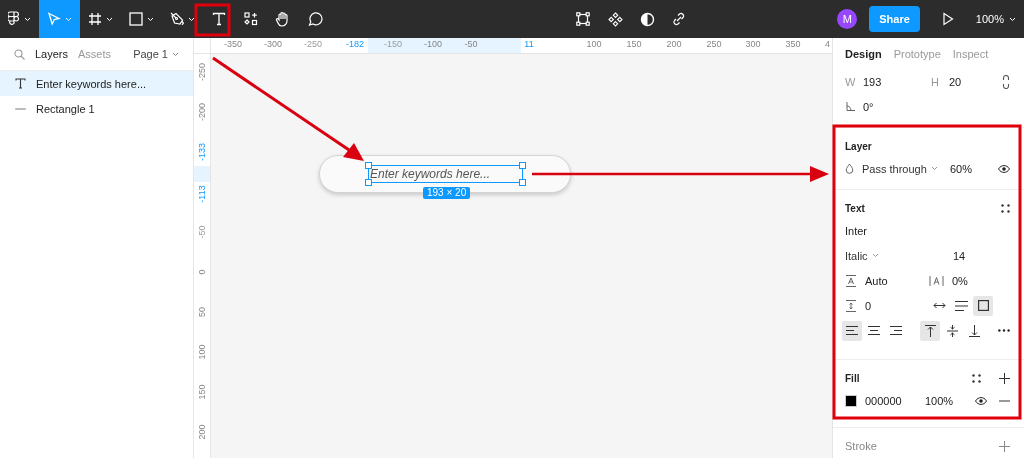 The height and width of the screenshot is (458, 1024). What do you see at coordinates (793, 44) in the screenshot?
I see `ruler-label: 350` at bounding box center [793, 44].